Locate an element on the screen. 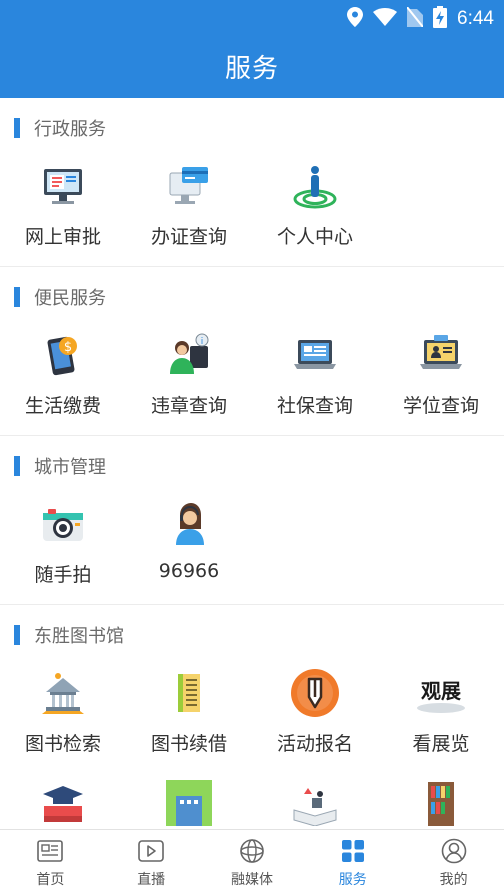  svg-text: 观展 is located at coordinates (441, 691).